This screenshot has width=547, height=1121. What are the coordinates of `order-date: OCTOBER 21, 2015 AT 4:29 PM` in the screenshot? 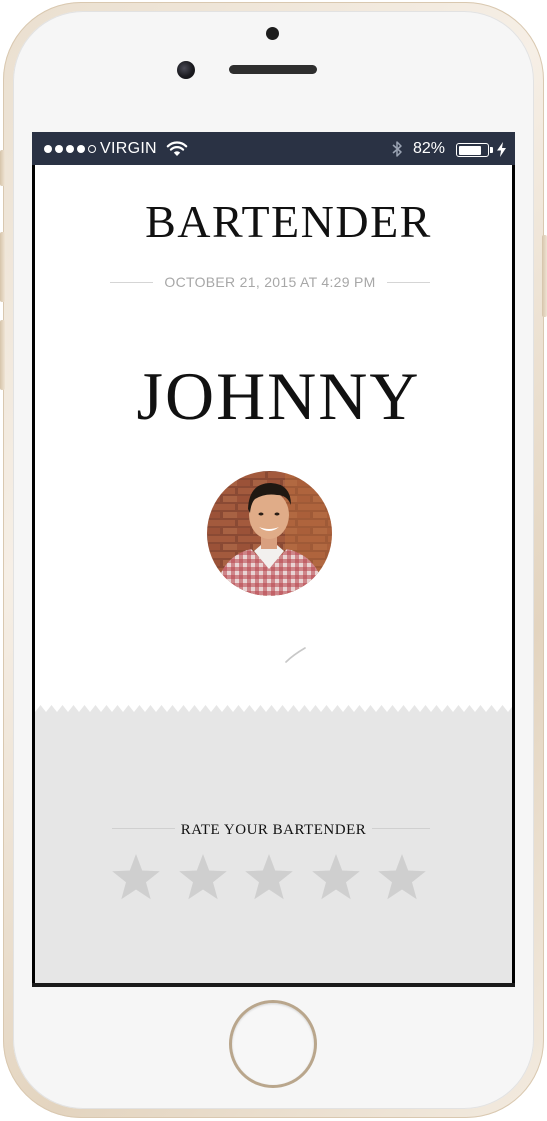 It's located at (270, 282).